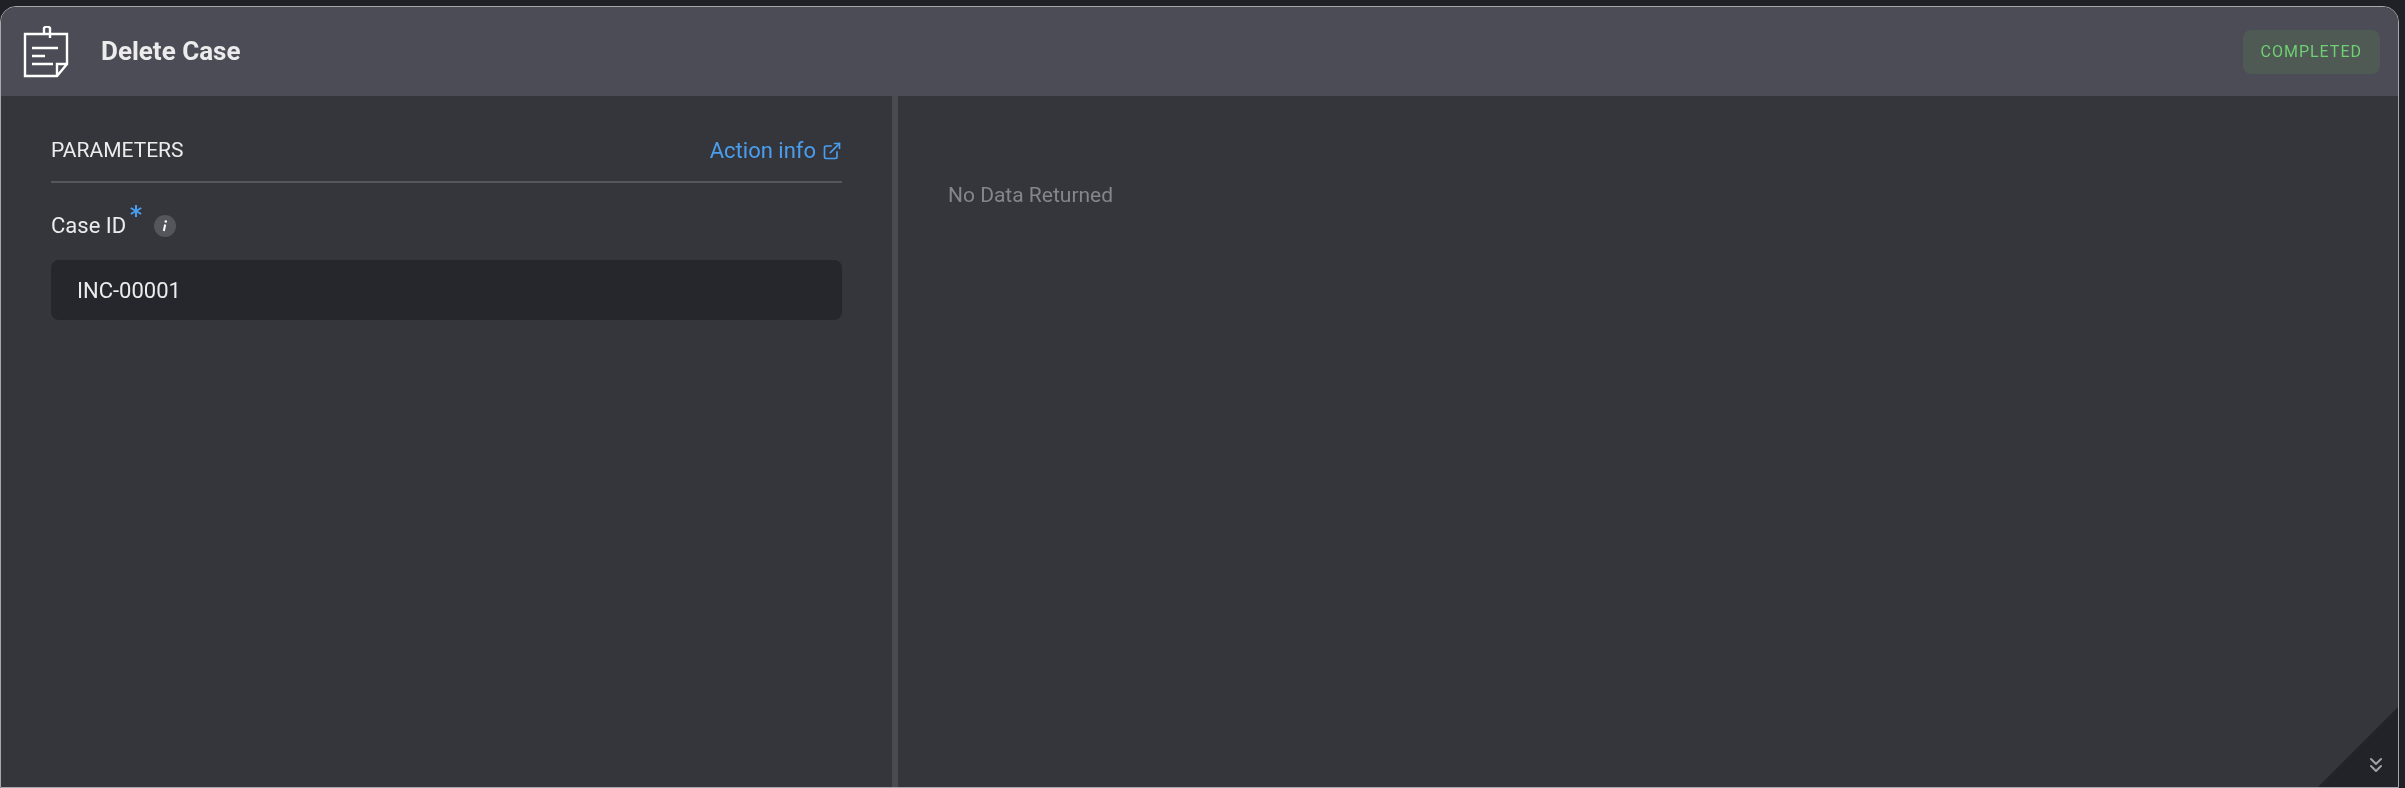  Describe the element at coordinates (46, 51) in the screenshot. I see `note-icon` at that location.